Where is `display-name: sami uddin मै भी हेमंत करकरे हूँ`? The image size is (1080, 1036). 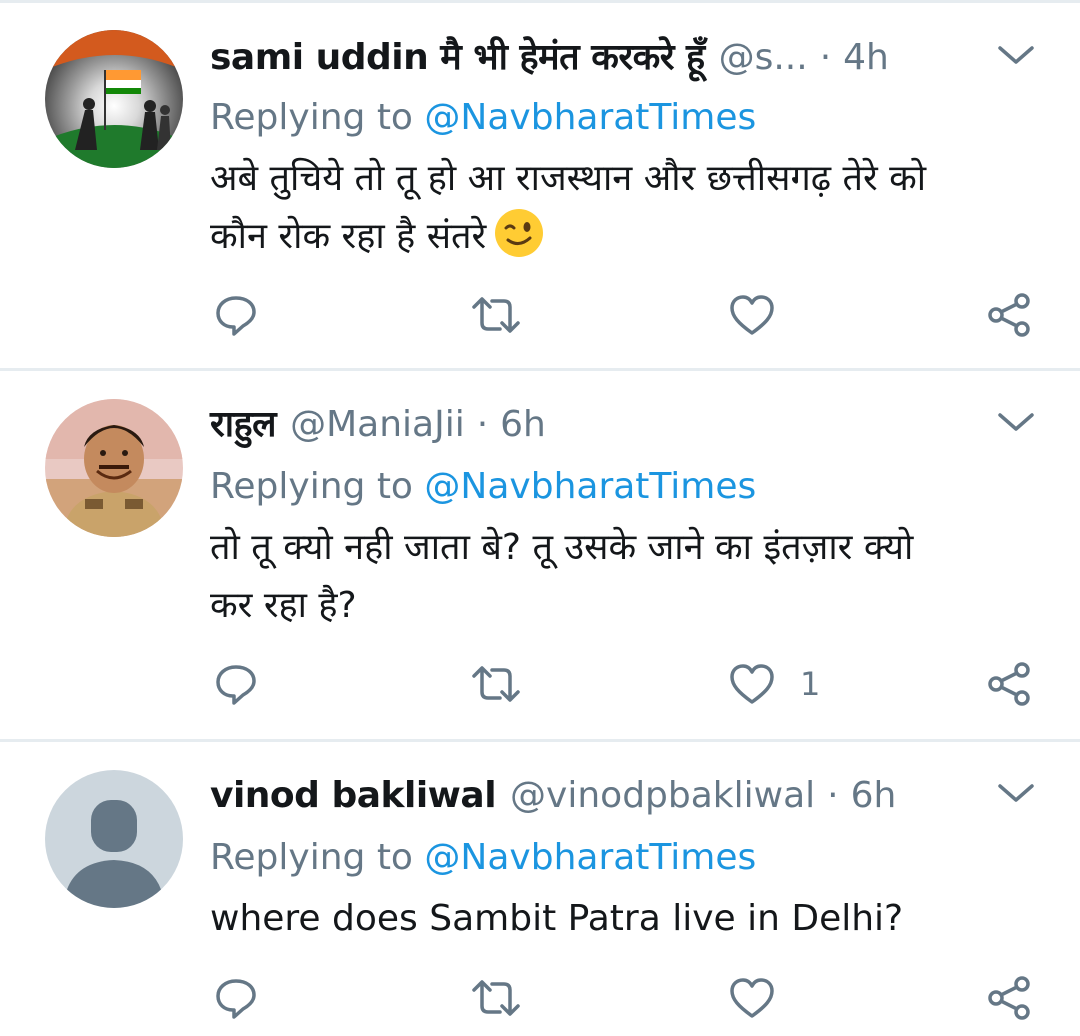 display-name: sami uddin मै भी हेमंत करकरे हूँ is located at coordinates (457, 58).